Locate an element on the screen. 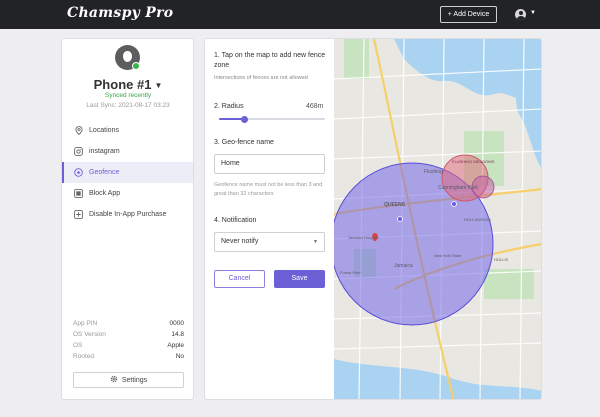 The image size is (600, 417). info-row: OS Version 14.8 is located at coordinates (128, 336).